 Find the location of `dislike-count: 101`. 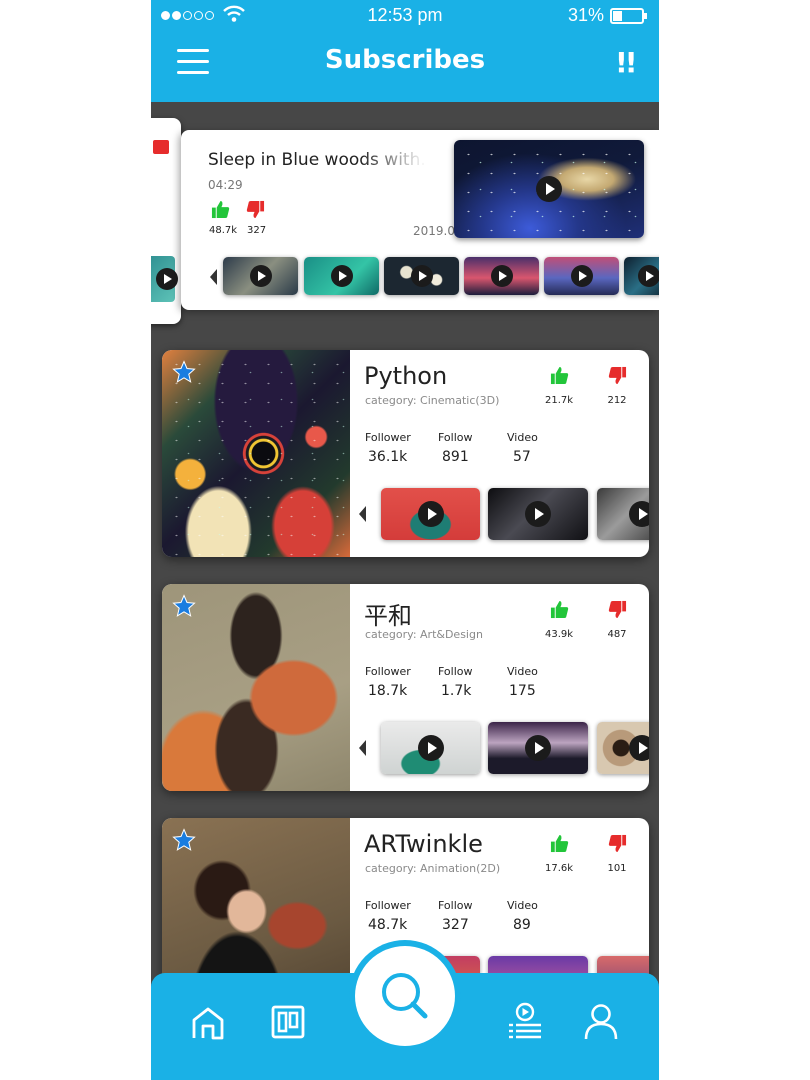

dislike-count: 101 is located at coordinates (617, 868).